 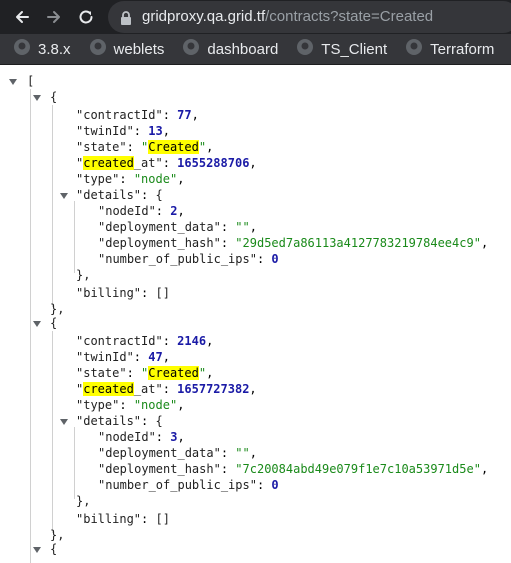 What do you see at coordinates (174, 211) in the screenshot?
I see `nodeId-value: 2` at bounding box center [174, 211].